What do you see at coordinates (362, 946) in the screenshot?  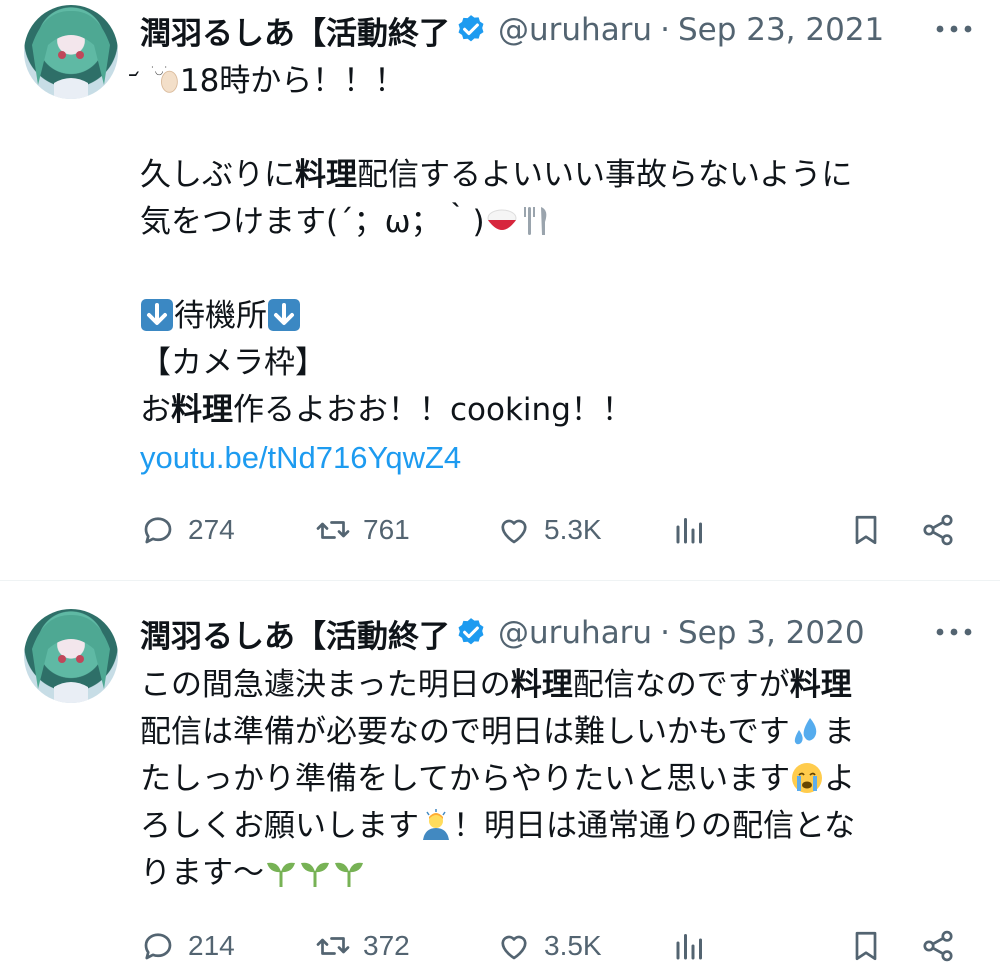 I see `retweet-button: 372` at bounding box center [362, 946].